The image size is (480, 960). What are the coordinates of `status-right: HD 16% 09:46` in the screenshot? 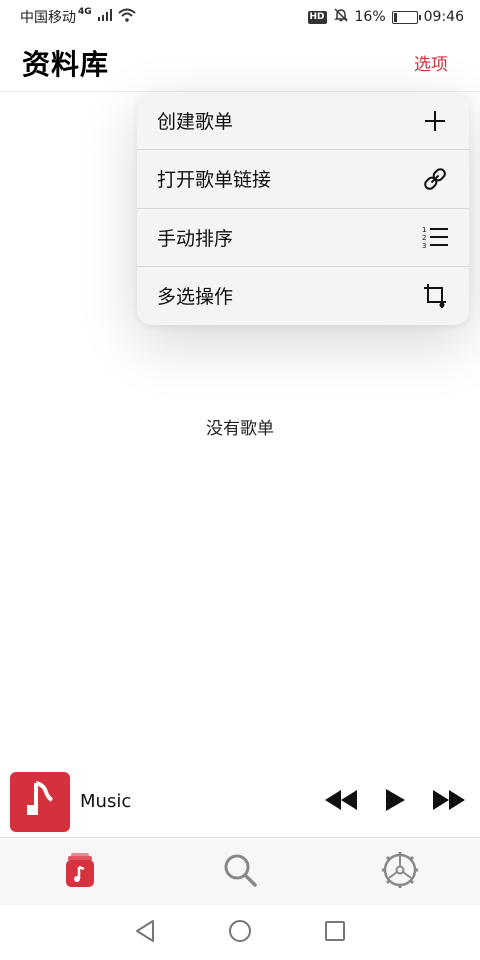 It's located at (385, 17).